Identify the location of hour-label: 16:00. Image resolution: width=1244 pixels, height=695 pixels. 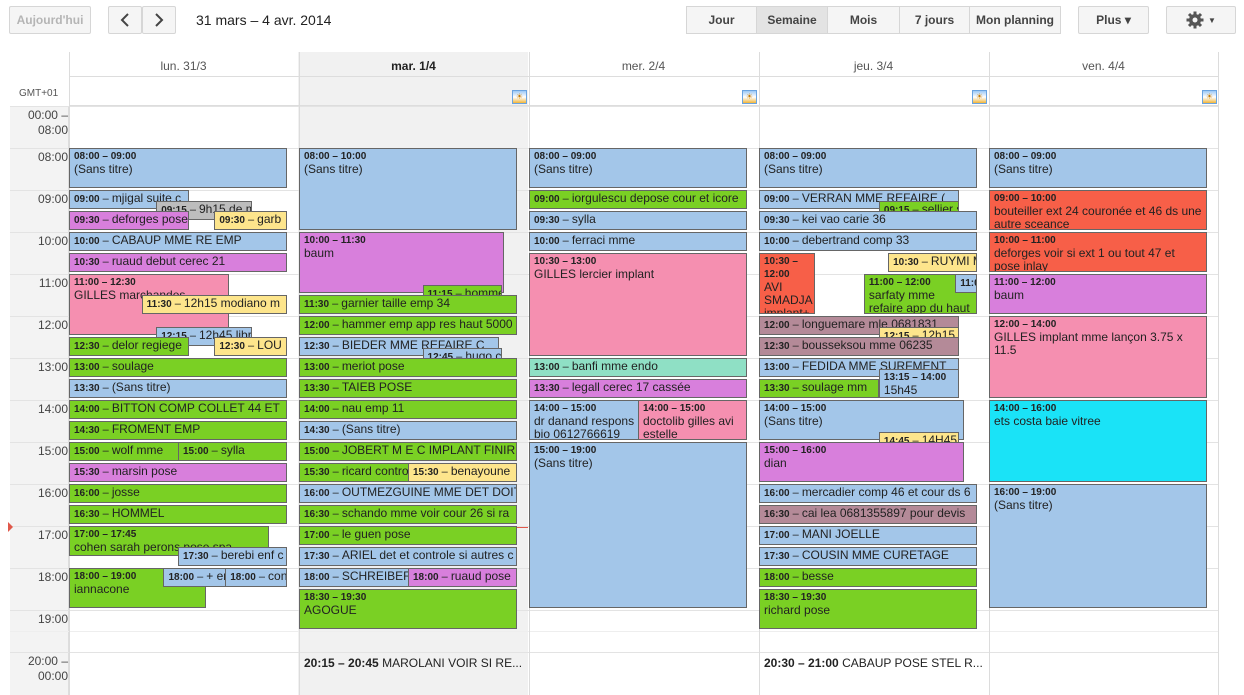
(52, 493).